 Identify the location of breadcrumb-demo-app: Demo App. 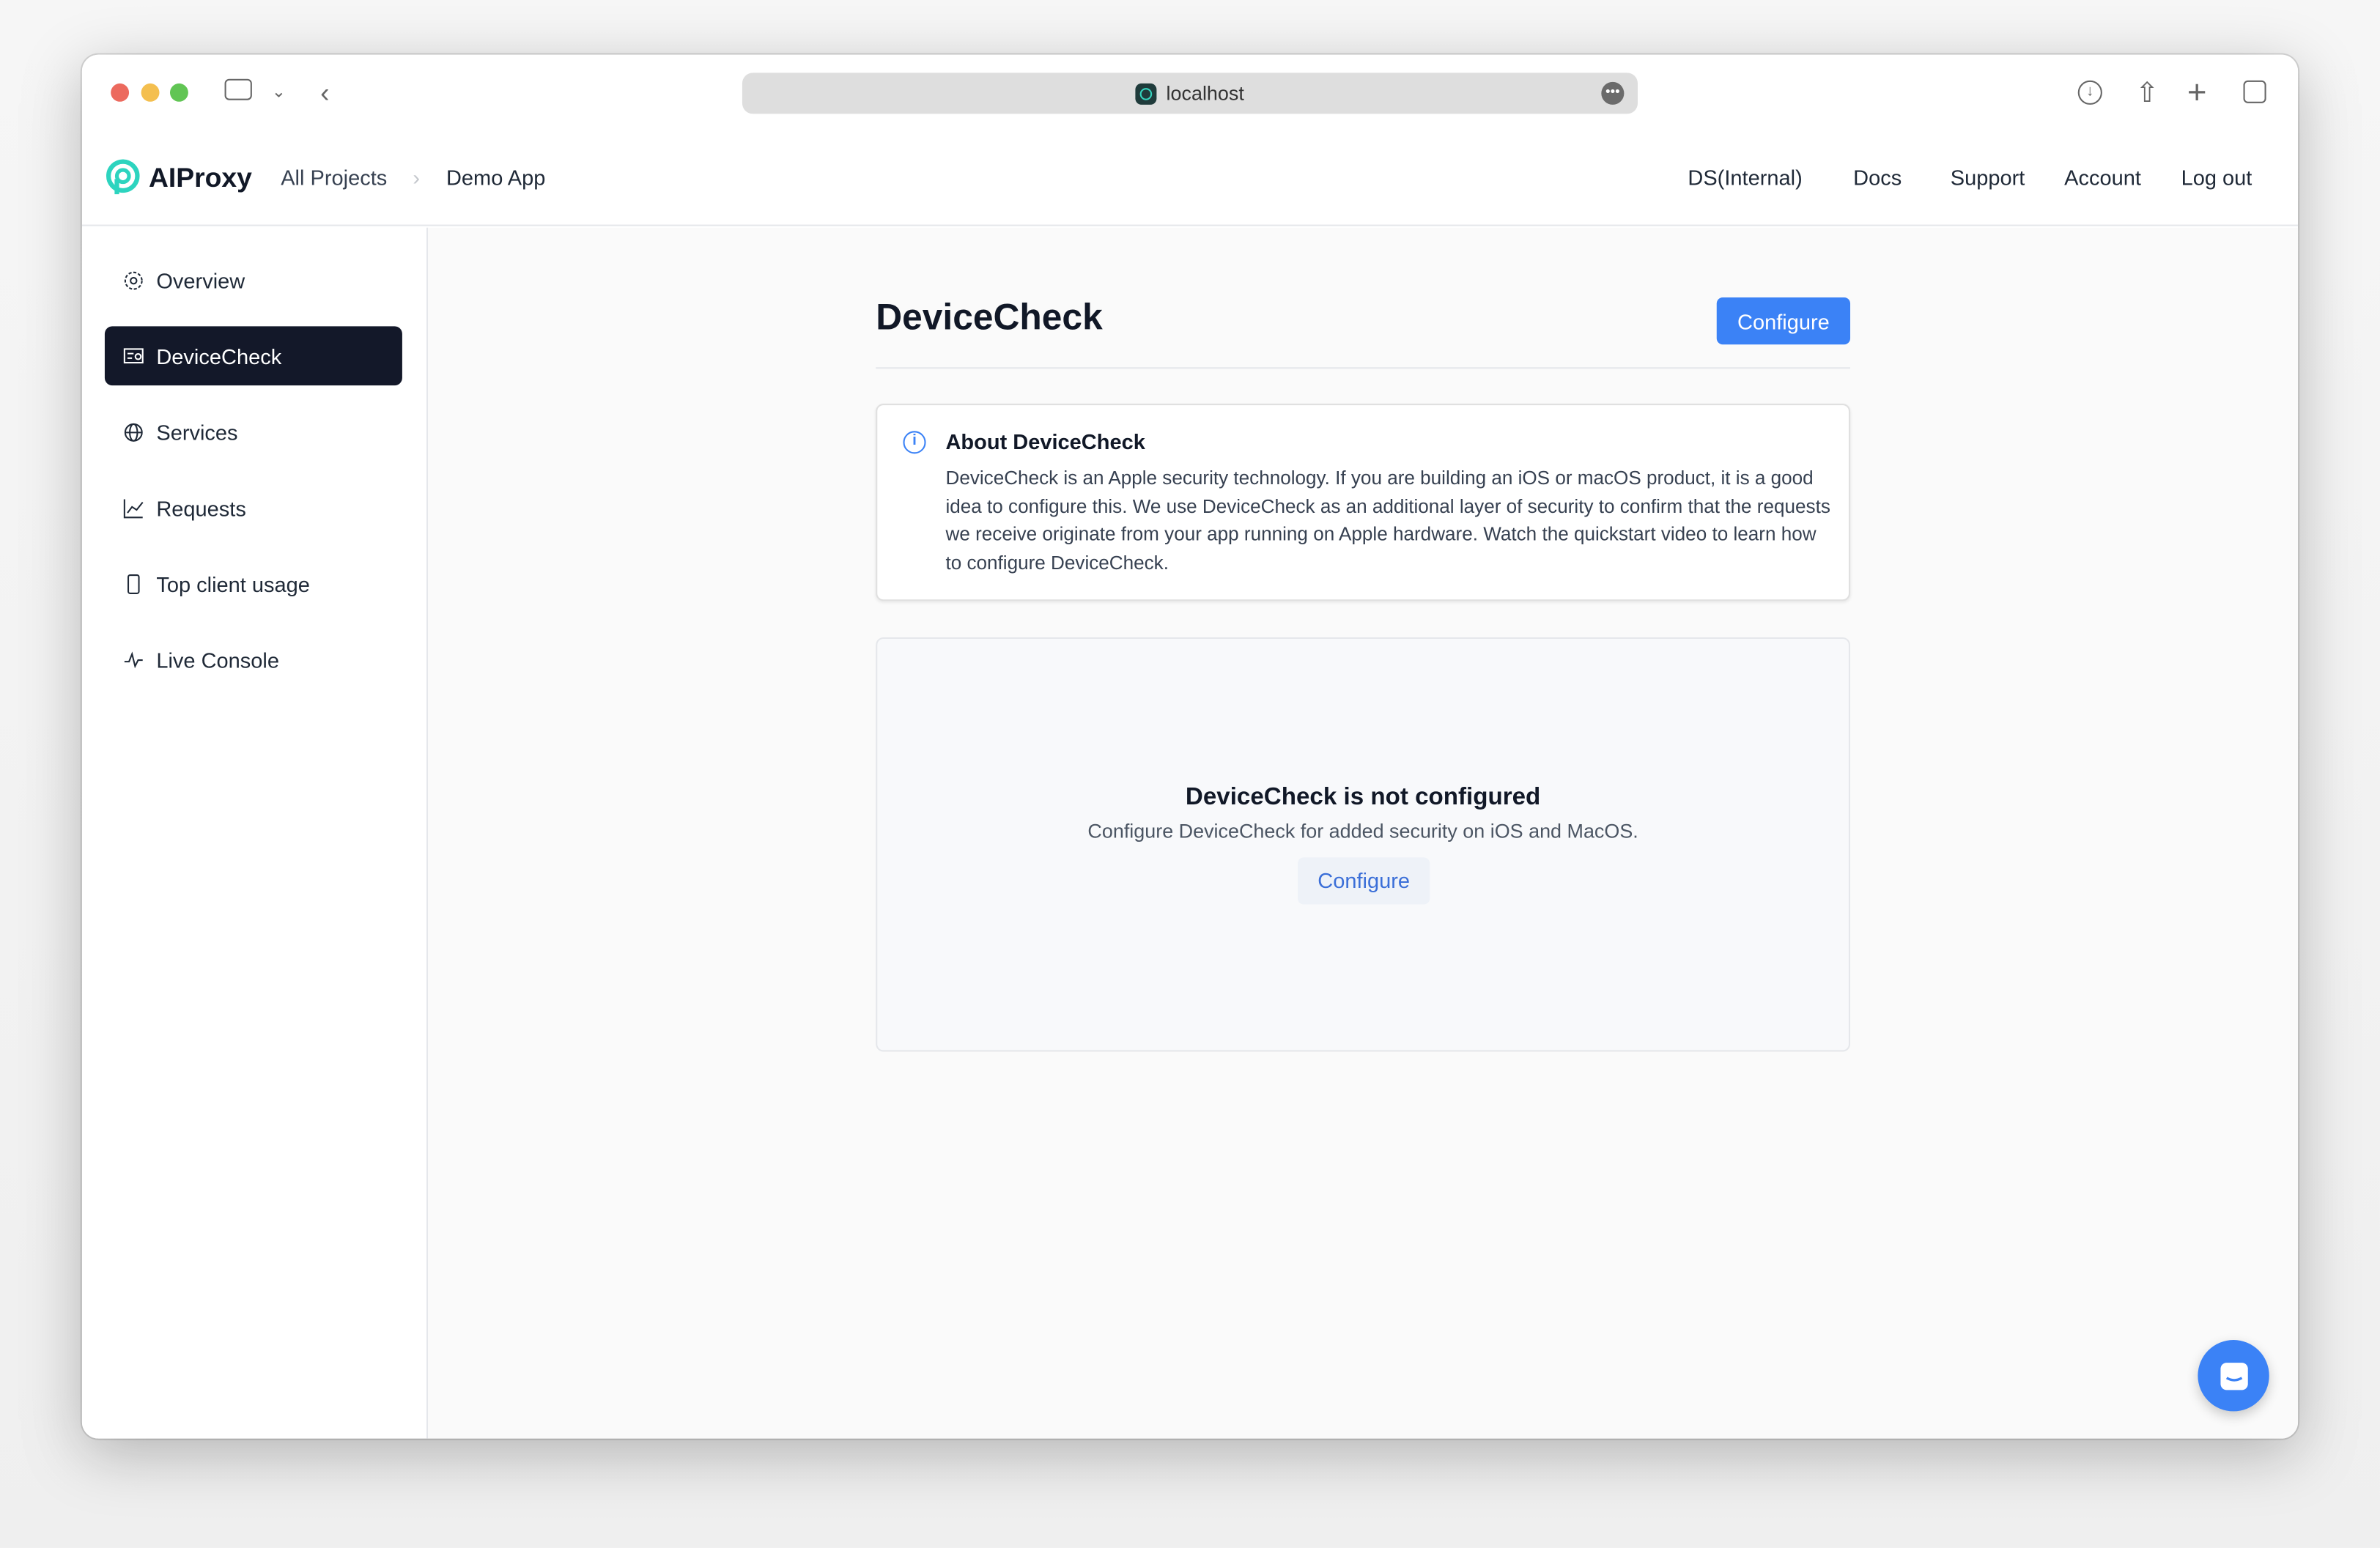
(495, 178).